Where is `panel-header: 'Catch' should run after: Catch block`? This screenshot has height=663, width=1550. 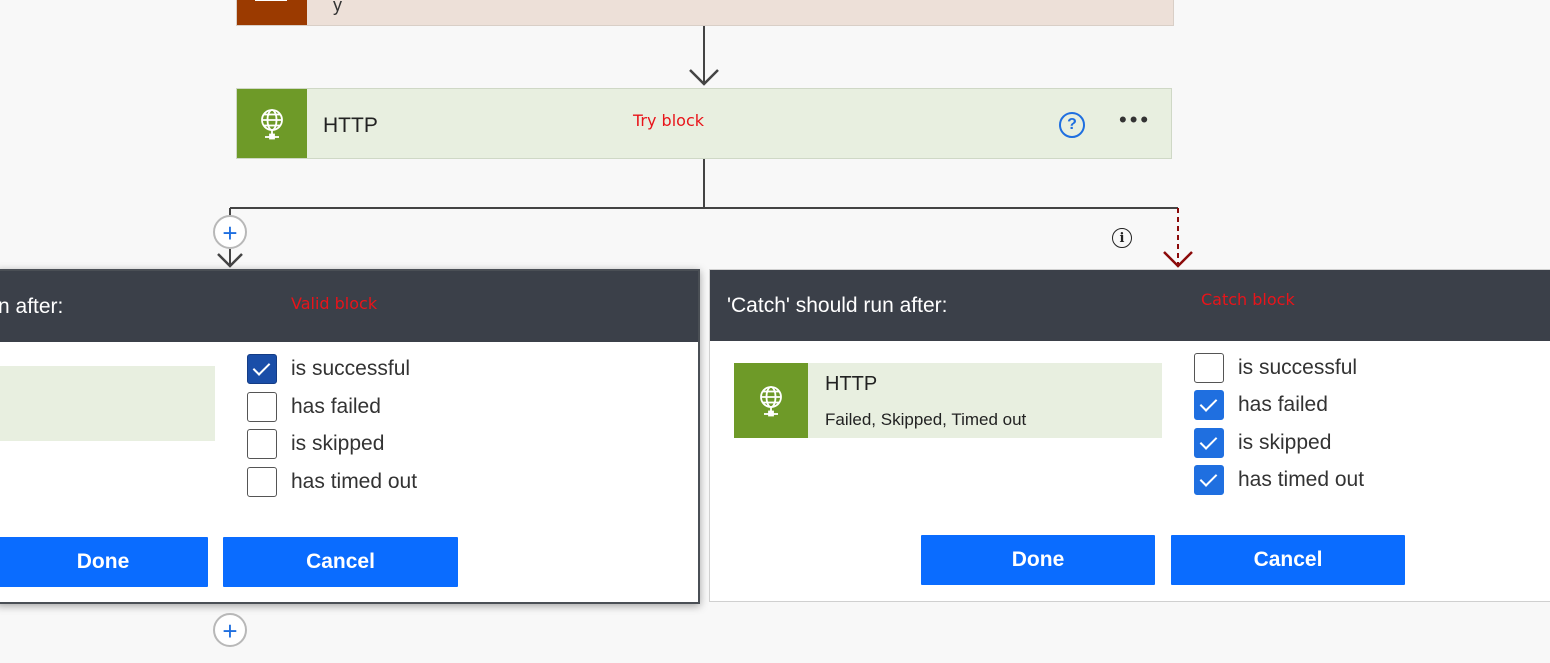 panel-header: 'Catch' should run after: Catch block is located at coordinates (1130, 305).